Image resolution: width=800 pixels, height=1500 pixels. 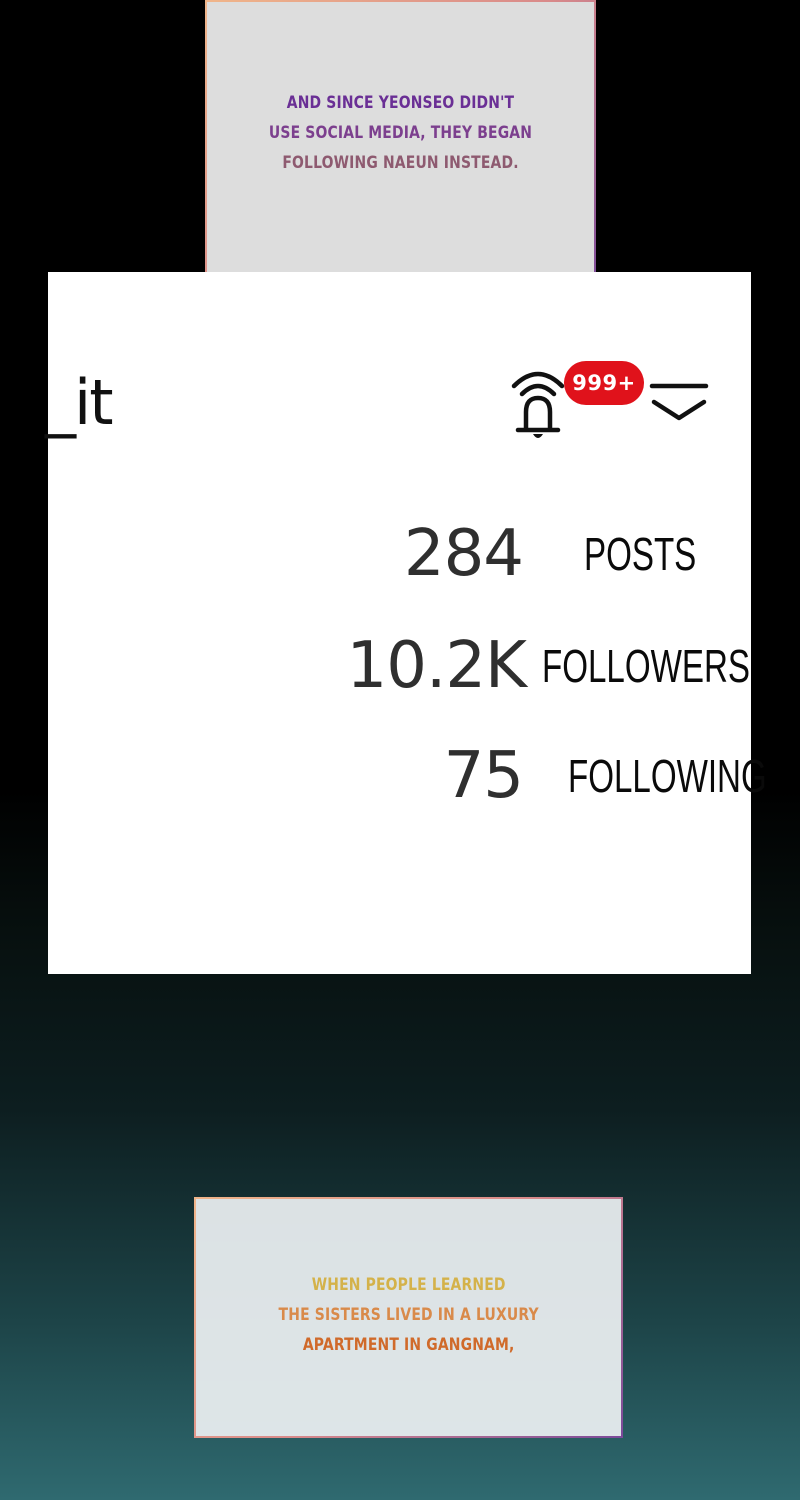 What do you see at coordinates (408, 1344) in the screenshot?
I see `narration-line: APARTMENT IN GANGNAM,` at bounding box center [408, 1344].